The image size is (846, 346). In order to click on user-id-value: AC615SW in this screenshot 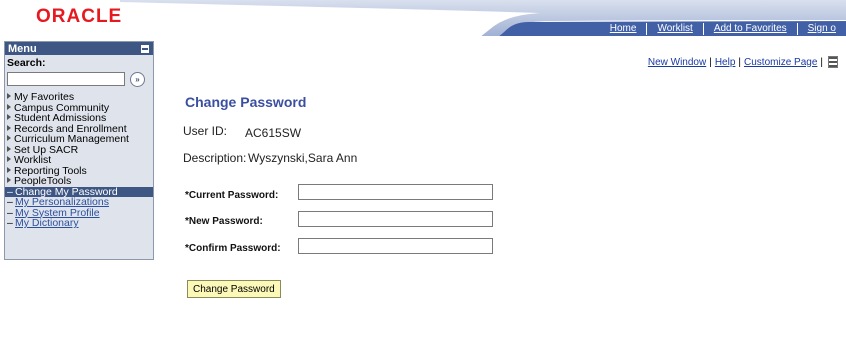, I will do `click(273, 133)`.